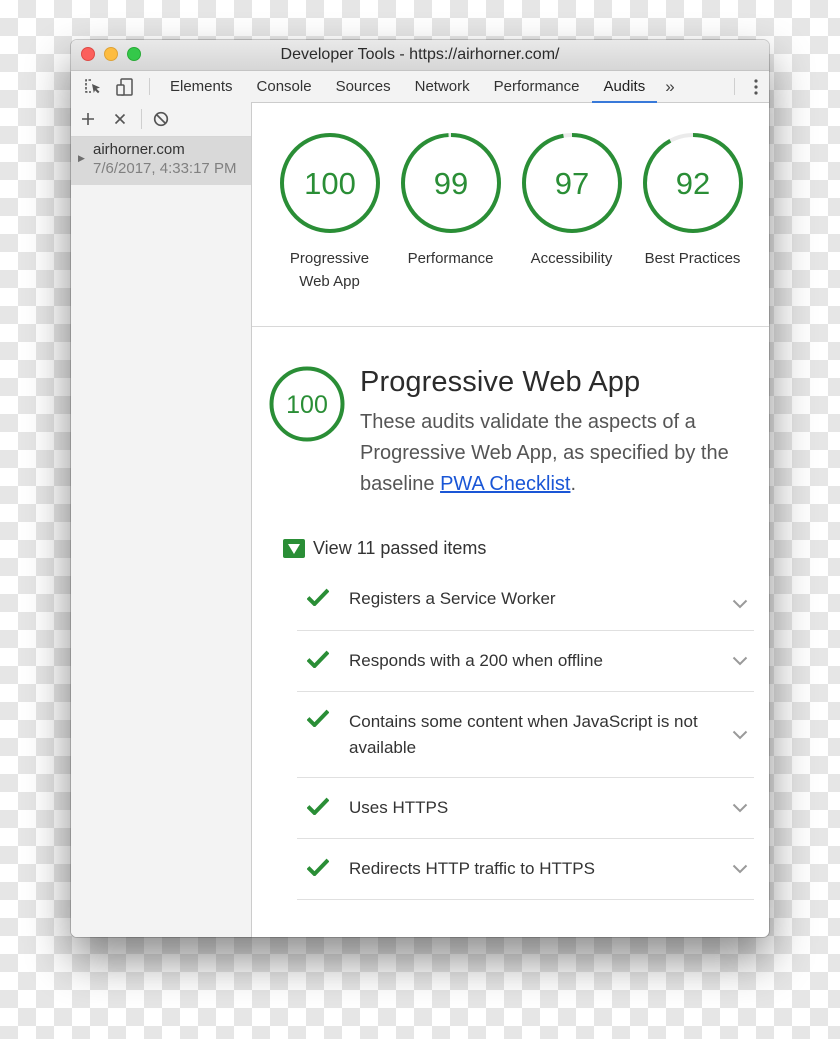 The image size is (840, 1039). I want to click on tab-audits: Audits, so click(624, 87).